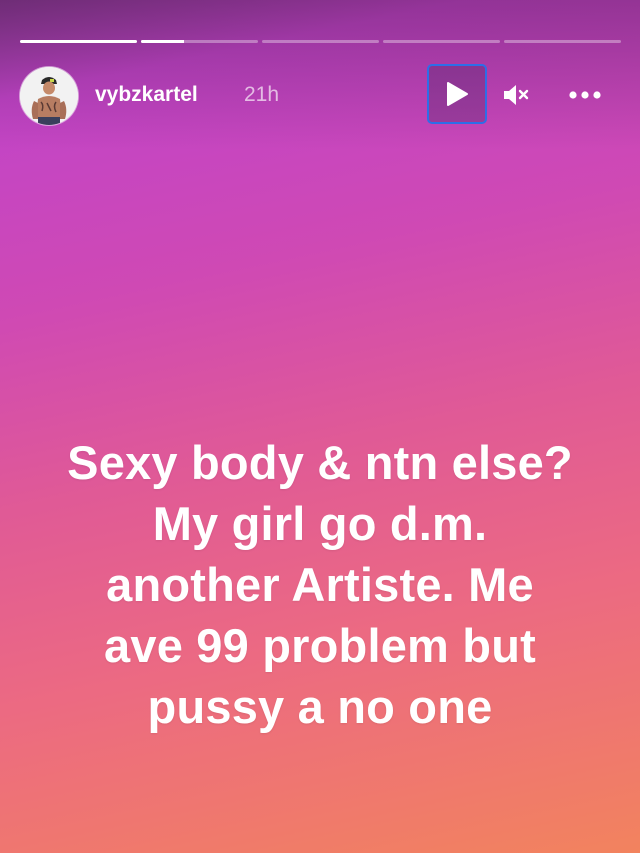 The image size is (640, 853). I want to click on mute-button, so click(516, 95).